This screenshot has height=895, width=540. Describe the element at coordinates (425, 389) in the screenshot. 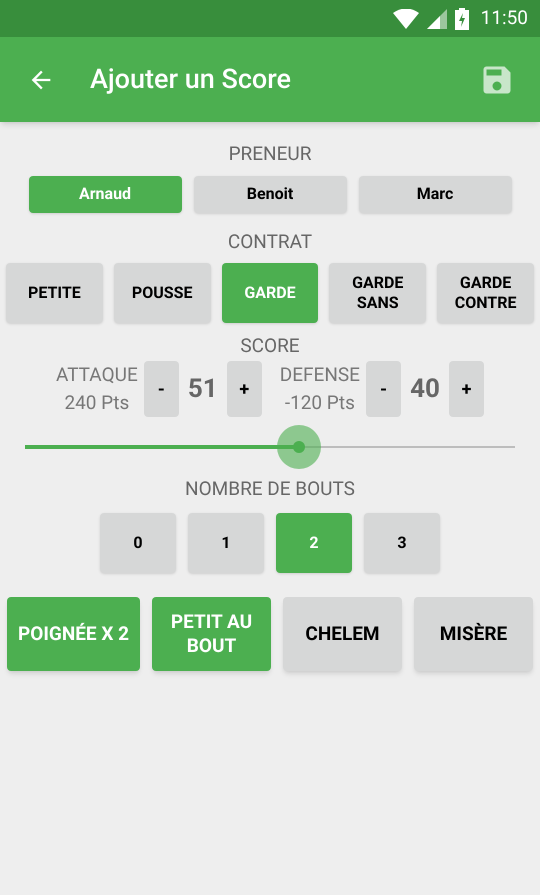

I see `score-value: 40` at that location.